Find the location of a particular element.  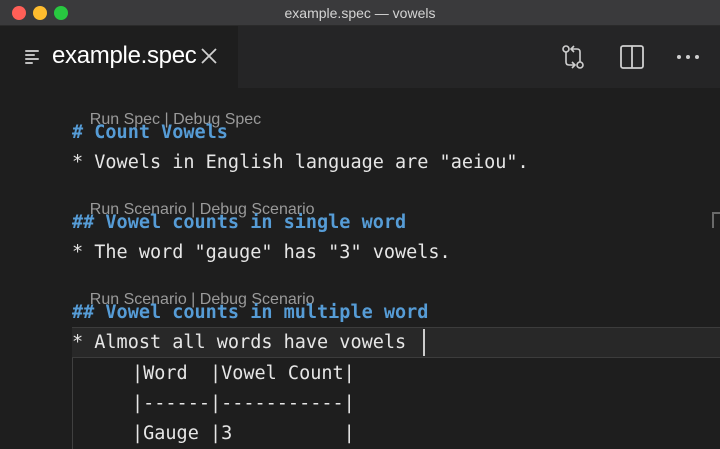

window-title: example.spec — vowels is located at coordinates (360, 13).